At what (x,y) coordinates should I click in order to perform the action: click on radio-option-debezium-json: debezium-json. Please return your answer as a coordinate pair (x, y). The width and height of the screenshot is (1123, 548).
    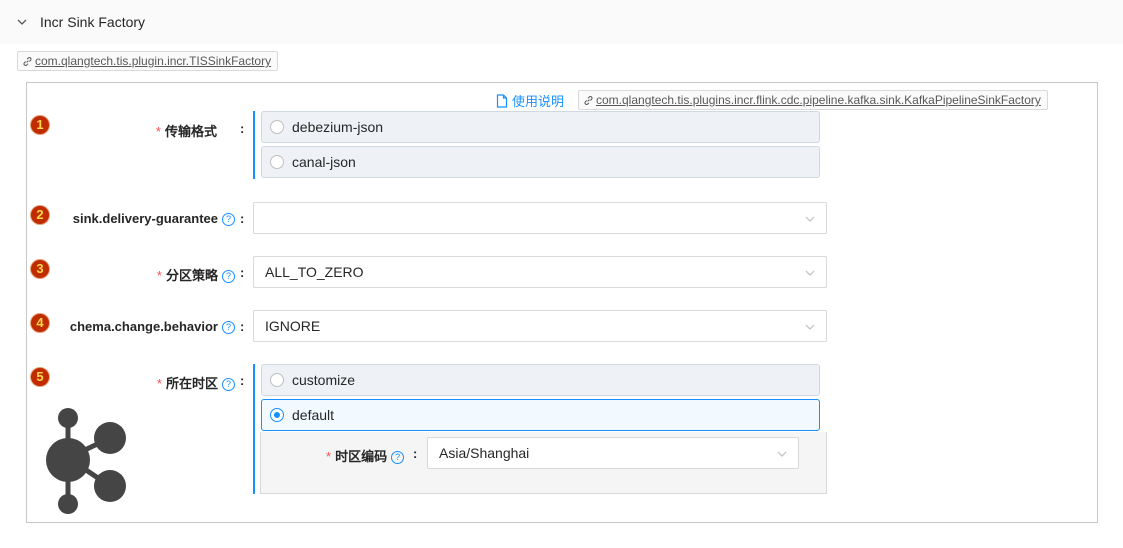
    Looking at the image, I should click on (540, 127).